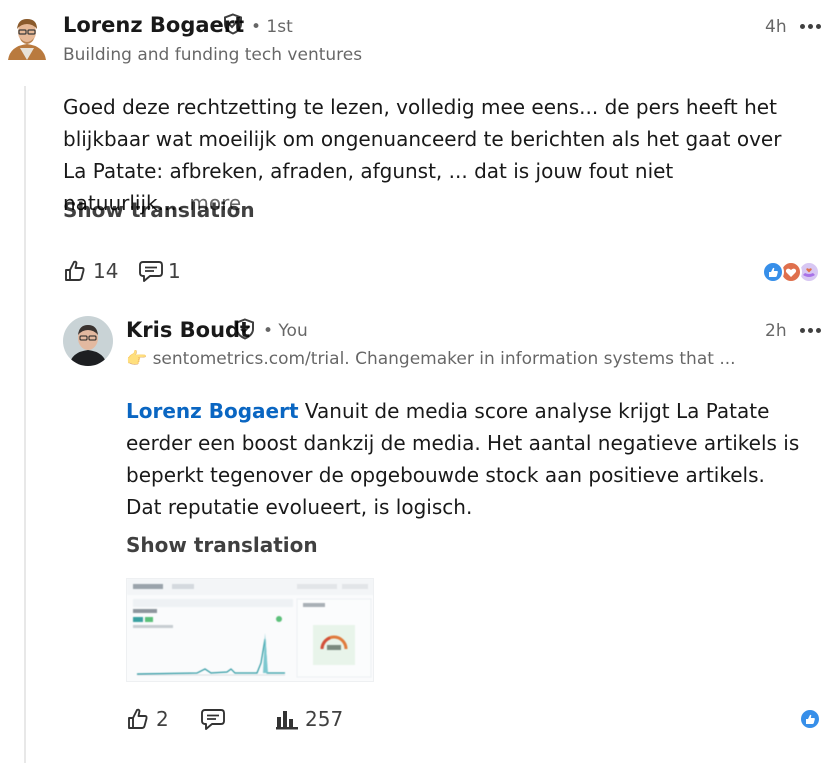 The image size is (838, 763). What do you see at coordinates (162, 719) in the screenshot?
I see `reply-like-count: 2` at bounding box center [162, 719].